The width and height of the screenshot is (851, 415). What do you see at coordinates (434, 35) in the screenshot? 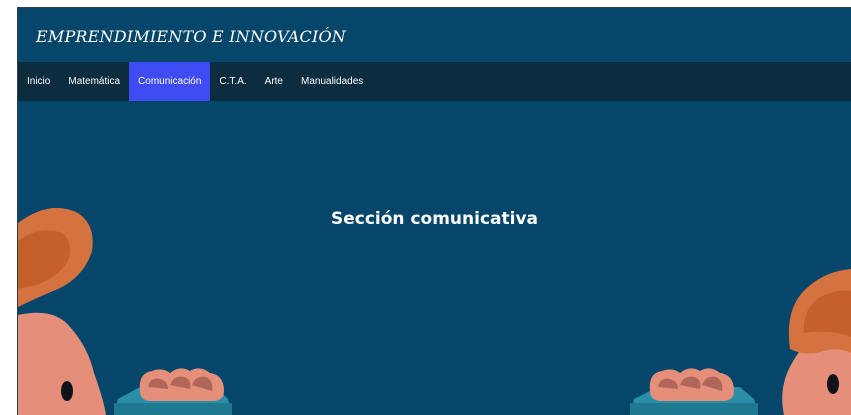
I see `site-header: EMPRENDIMIENTO E INNOVACIÓN` at bounding box center [434, 35].